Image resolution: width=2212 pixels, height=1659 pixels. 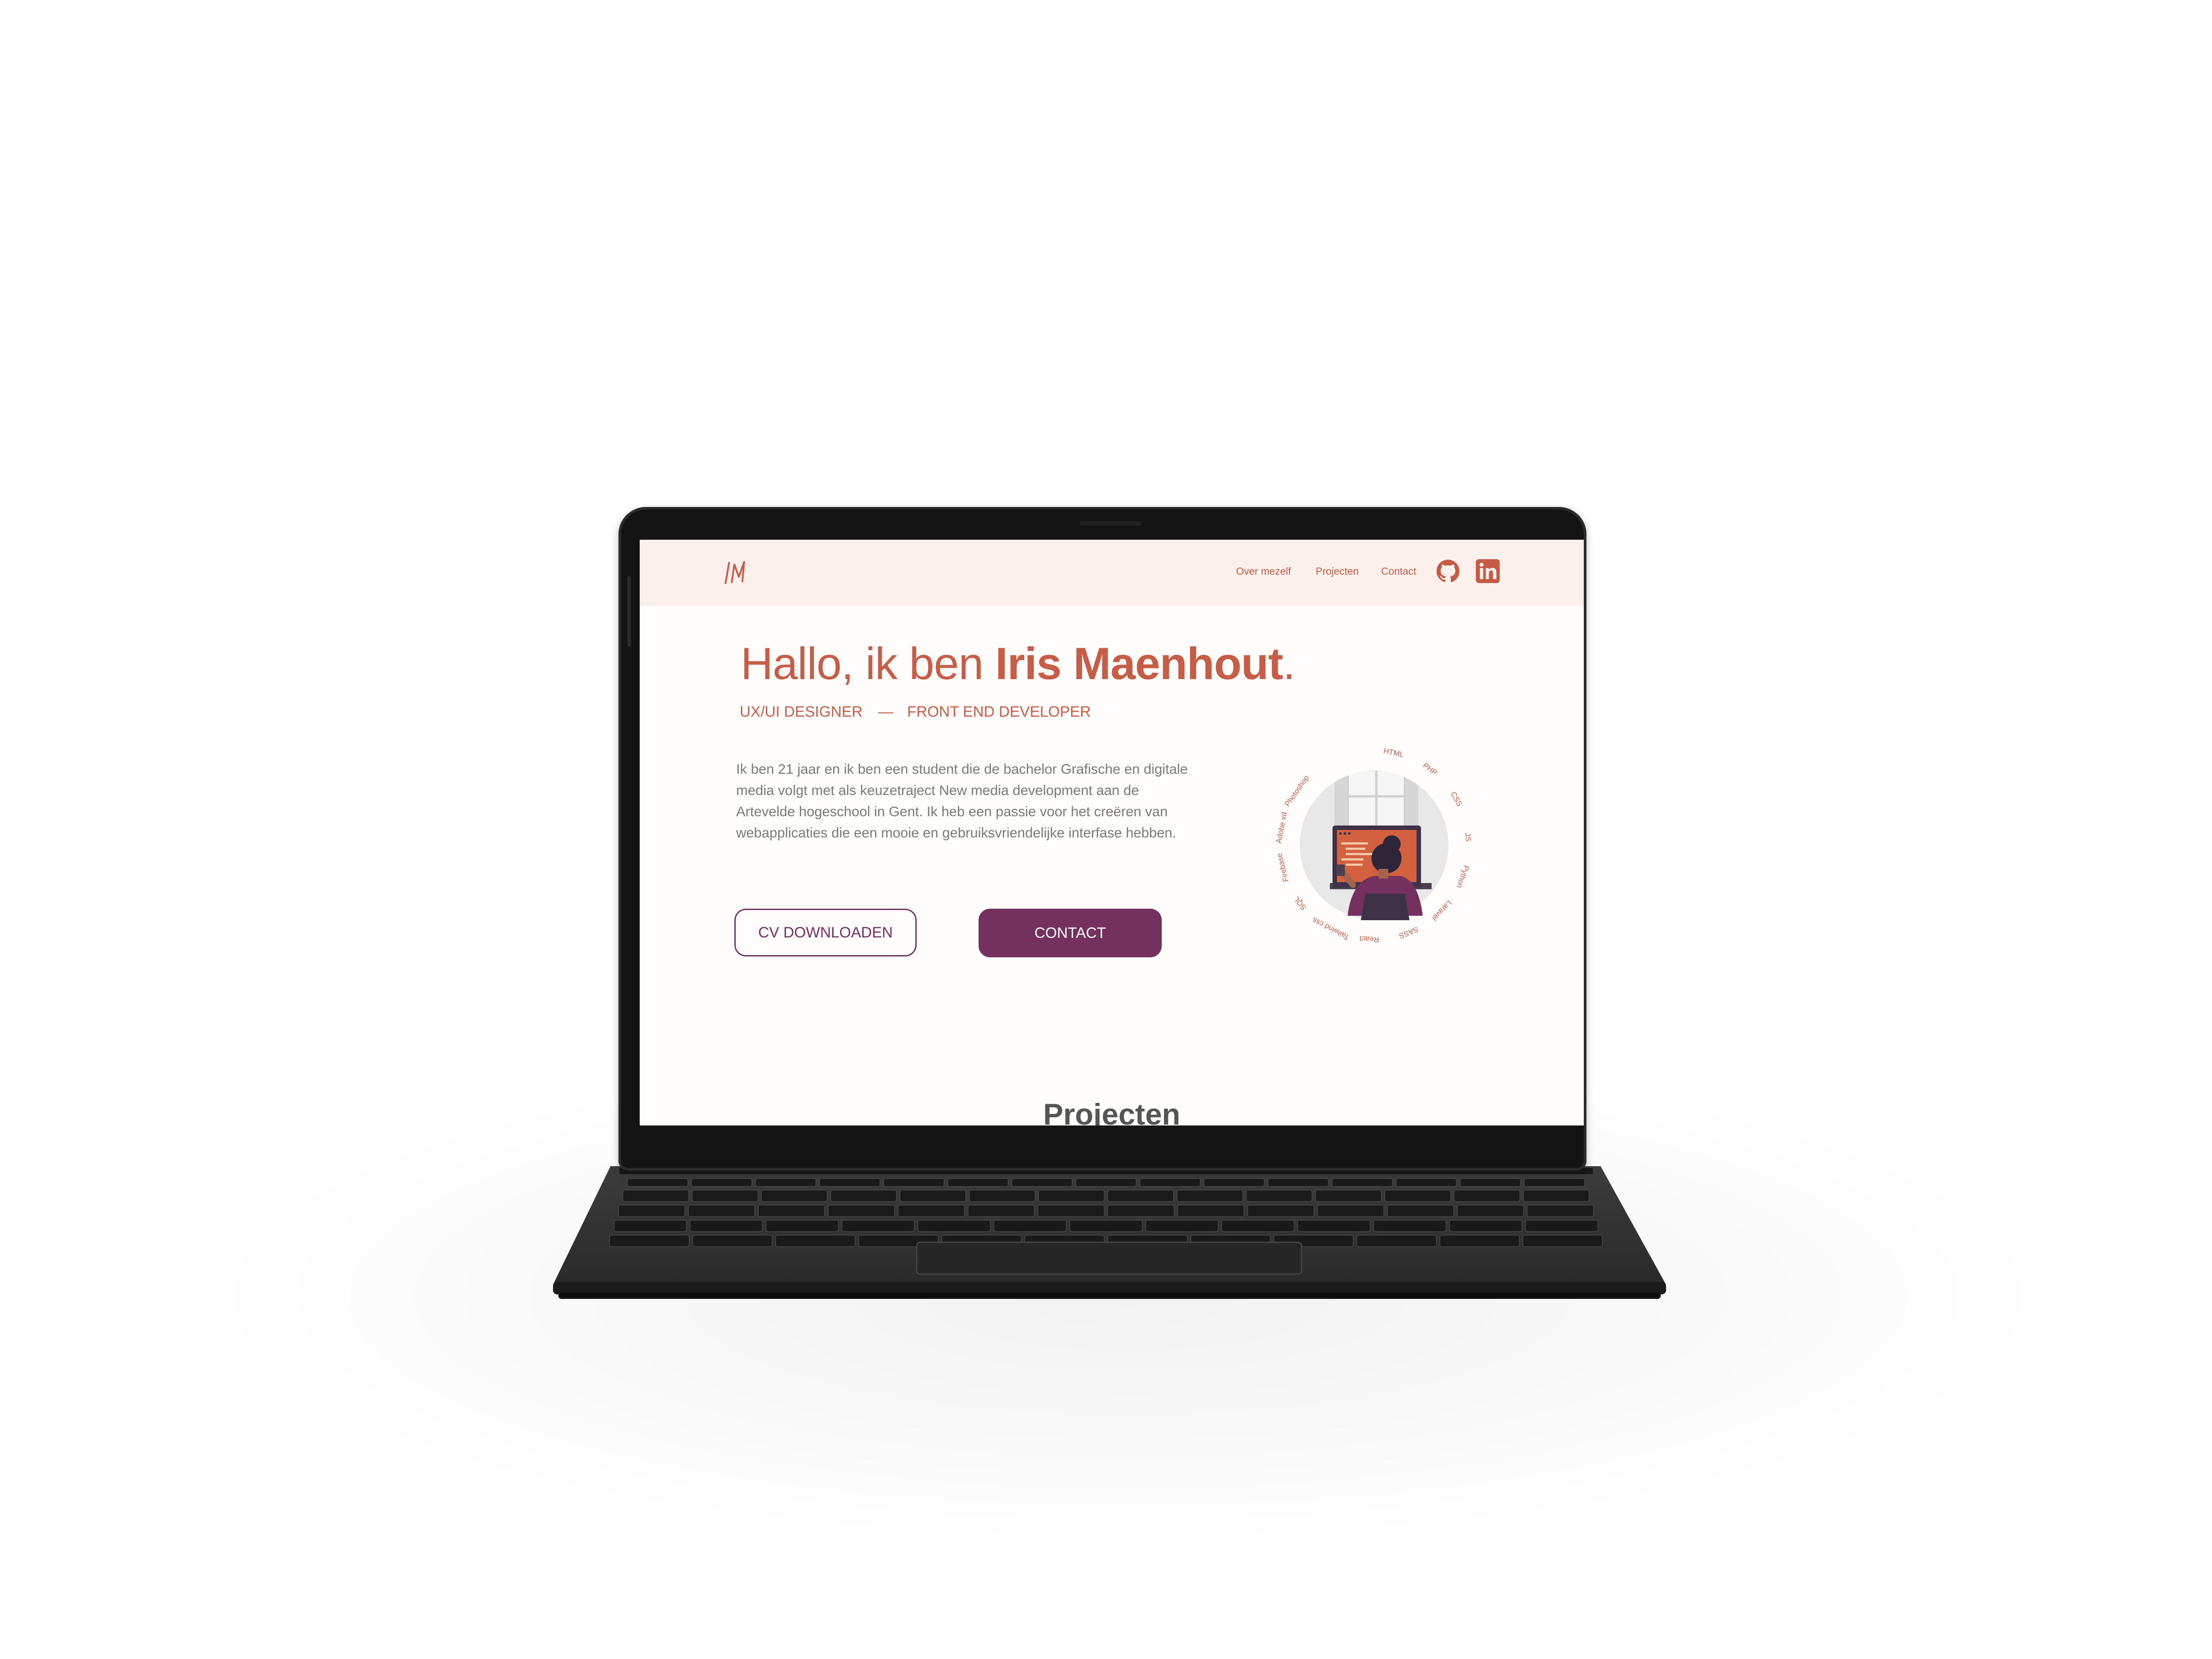 I want to click on skill-label: SQL, so click(x=1300, y=904).